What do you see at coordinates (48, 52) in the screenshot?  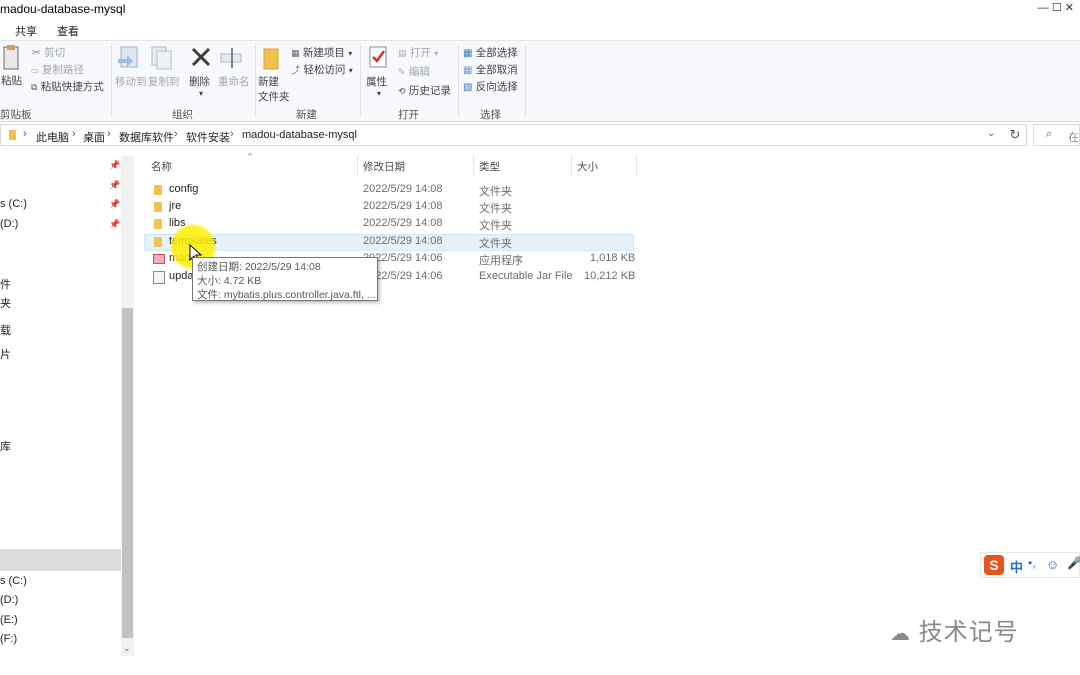 I see `cut-button: ✂ 剪切` at bounding box center [48, 52].